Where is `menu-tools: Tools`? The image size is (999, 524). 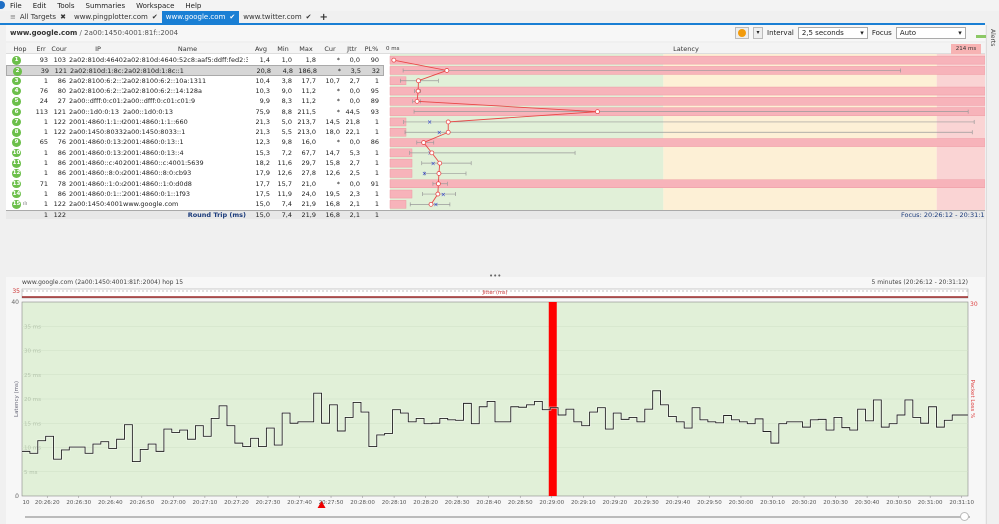 menu-tools: Tools is located at coordinates (65, 6).